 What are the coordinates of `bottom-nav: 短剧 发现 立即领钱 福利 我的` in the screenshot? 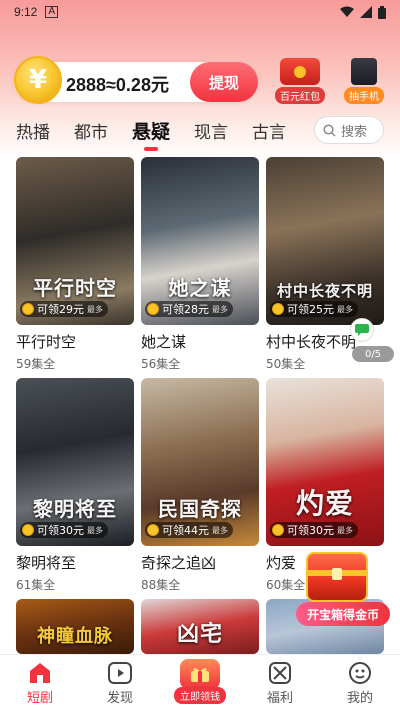 It's located at (200, 683).